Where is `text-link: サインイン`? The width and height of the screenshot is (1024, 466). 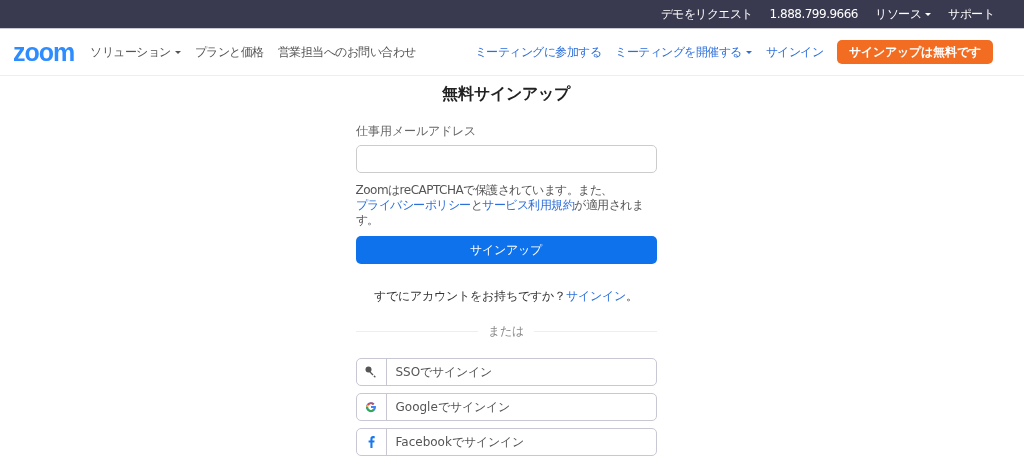
text-link: サインイン is located at coordinates (596, 296).